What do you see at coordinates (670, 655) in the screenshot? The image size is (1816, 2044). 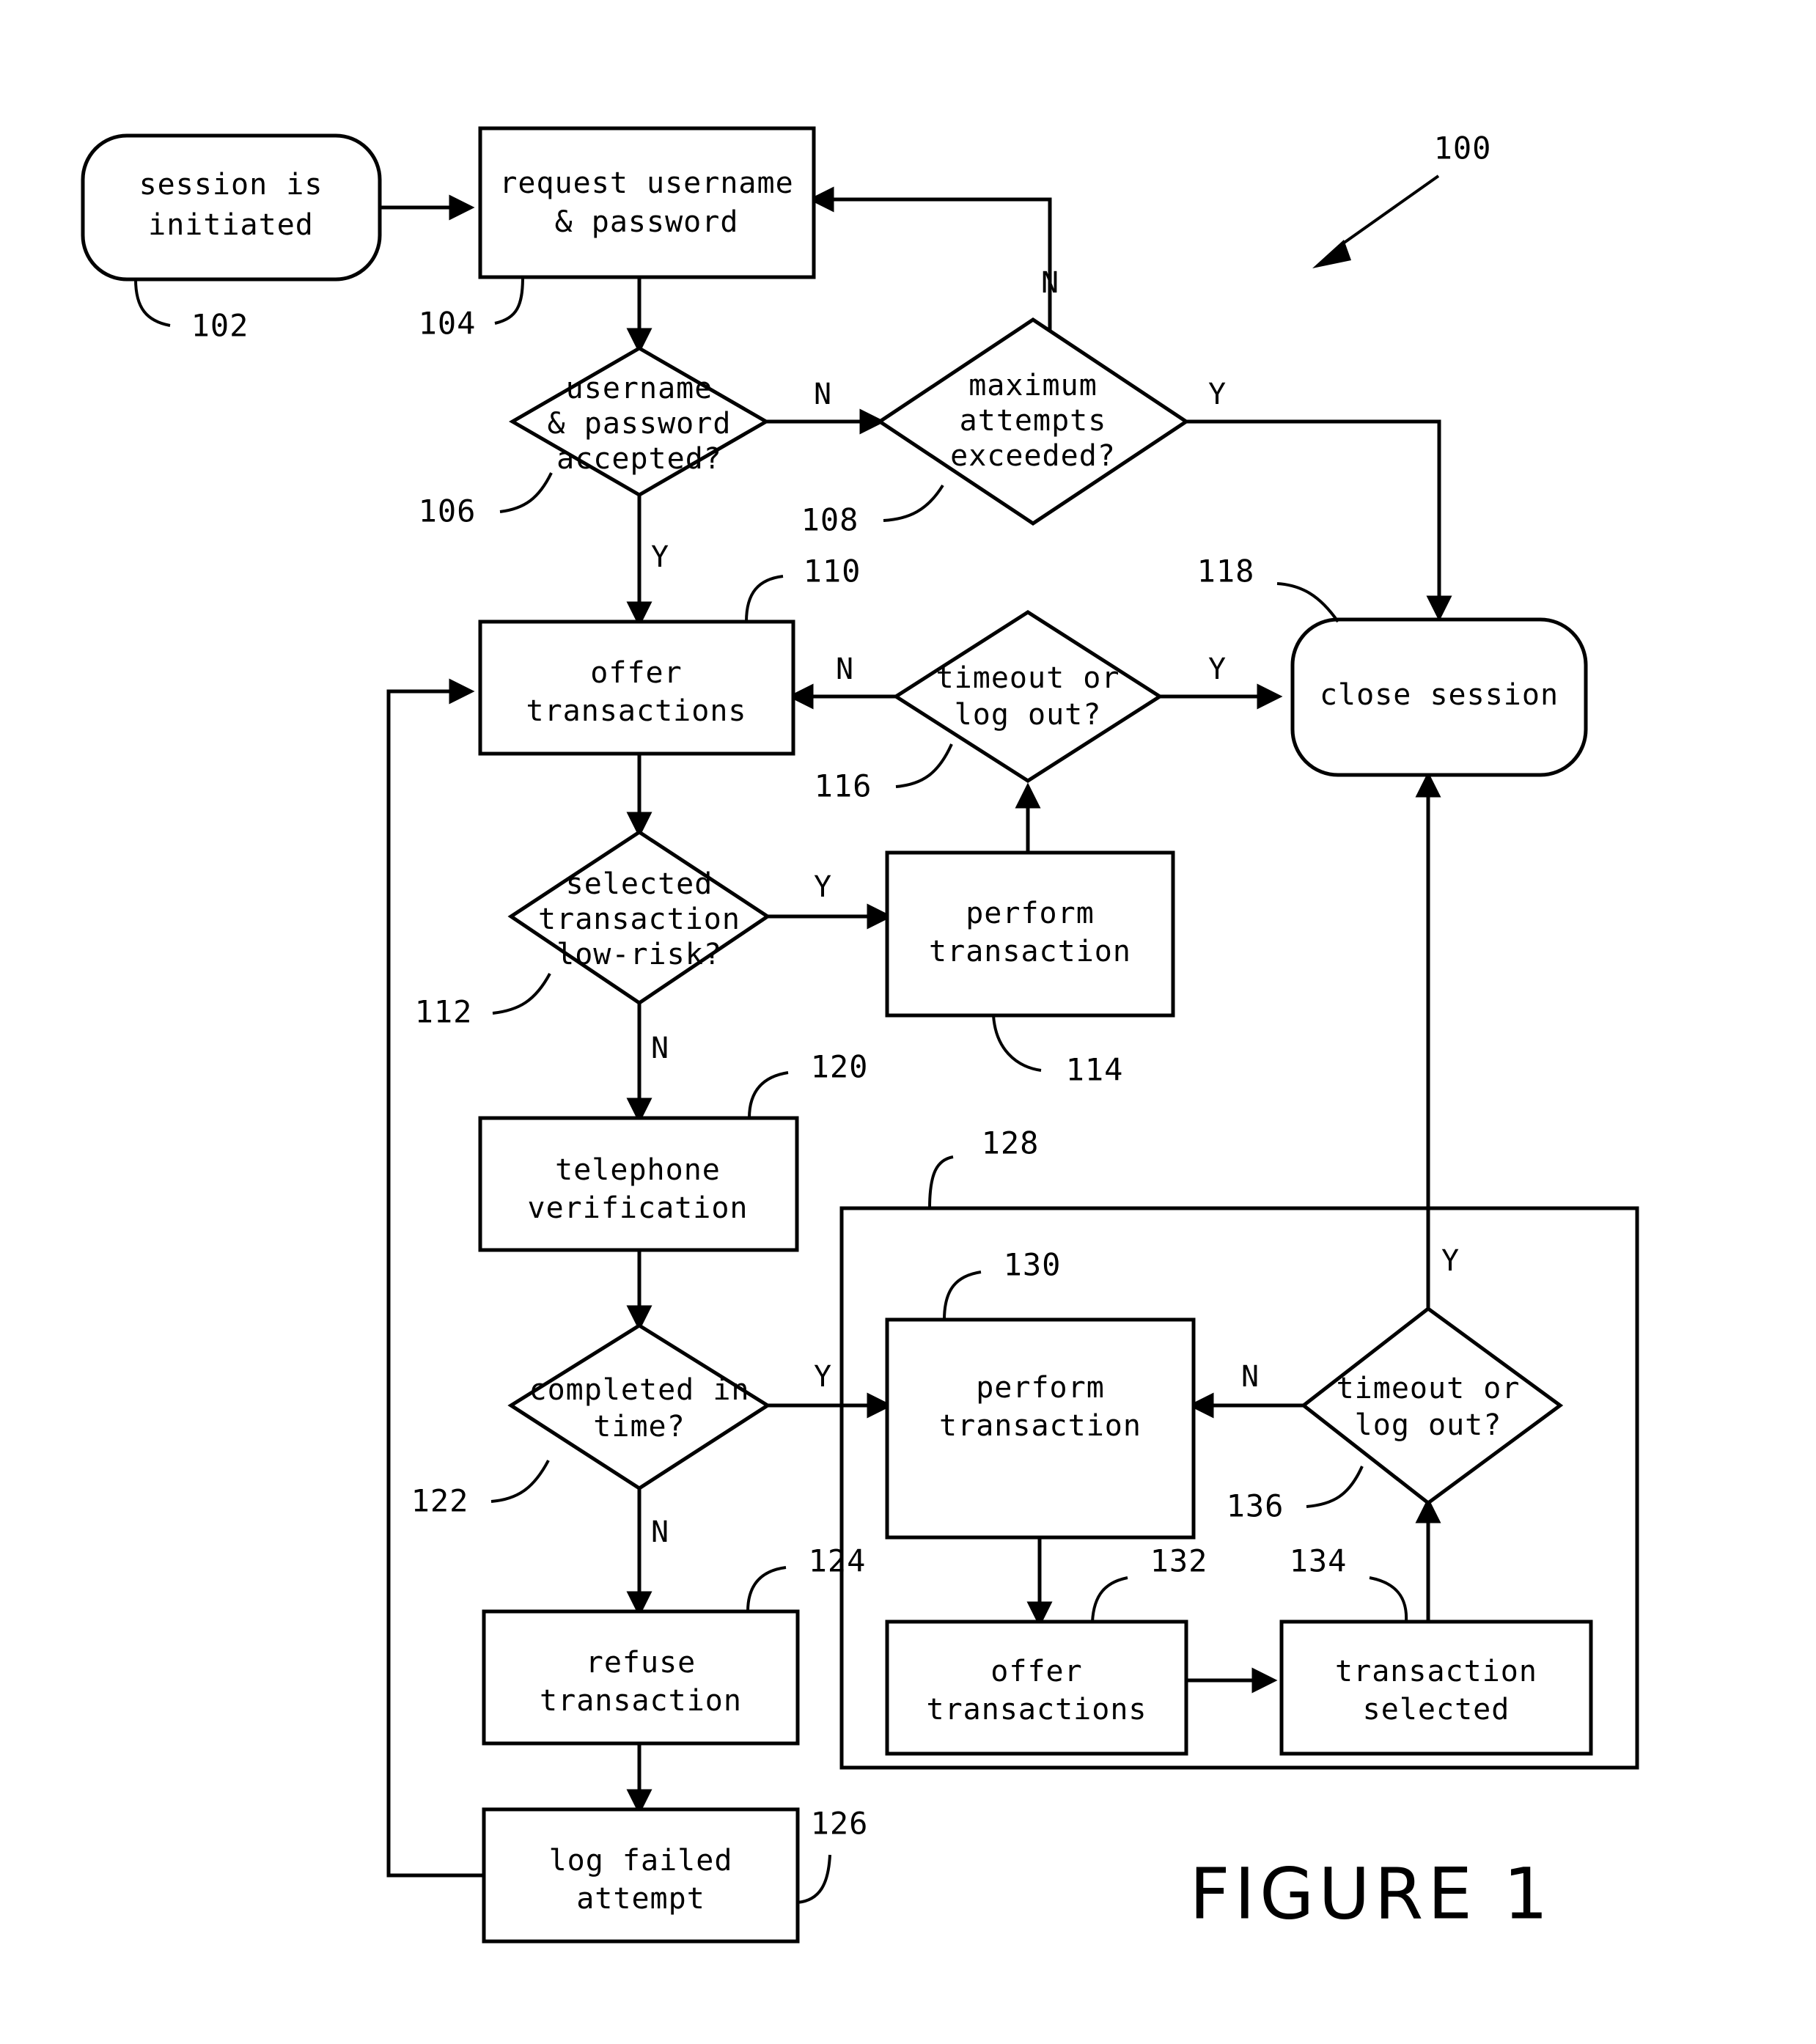 I see `node-offer-transactions-1: offer transactions 110` at bounding box center [670, 655].